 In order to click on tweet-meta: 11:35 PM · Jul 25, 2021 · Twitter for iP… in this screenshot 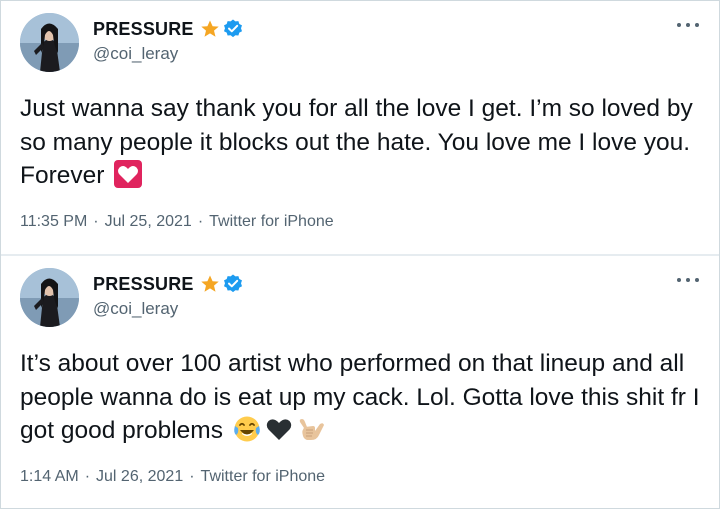, I will do `click(177, 222)`.